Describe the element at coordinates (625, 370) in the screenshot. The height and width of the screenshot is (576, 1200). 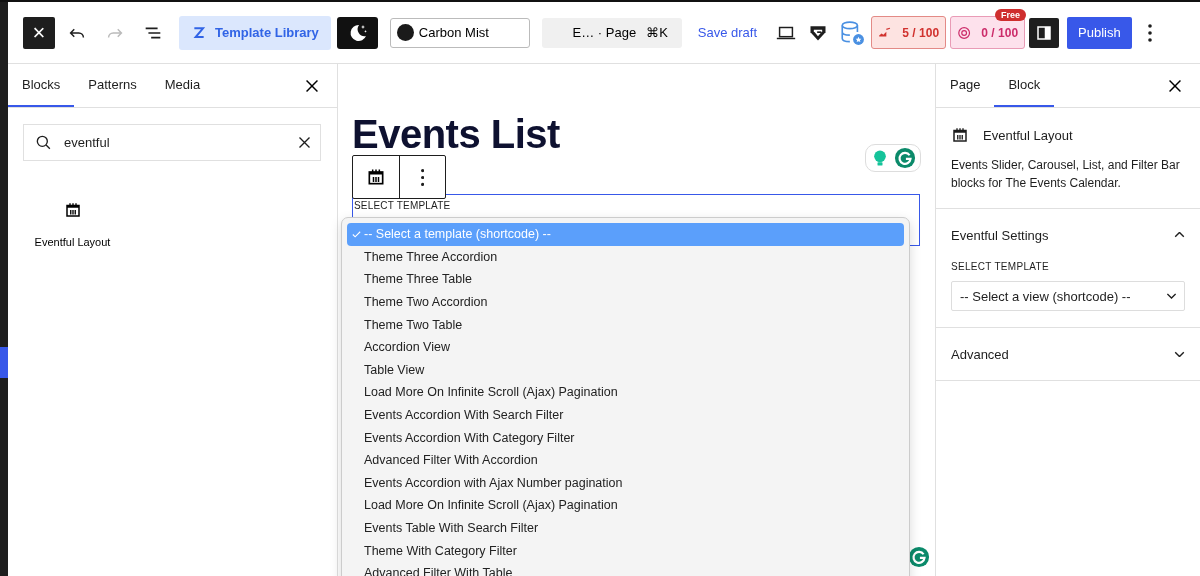
I see `dropdown-option: Table View` at that location.